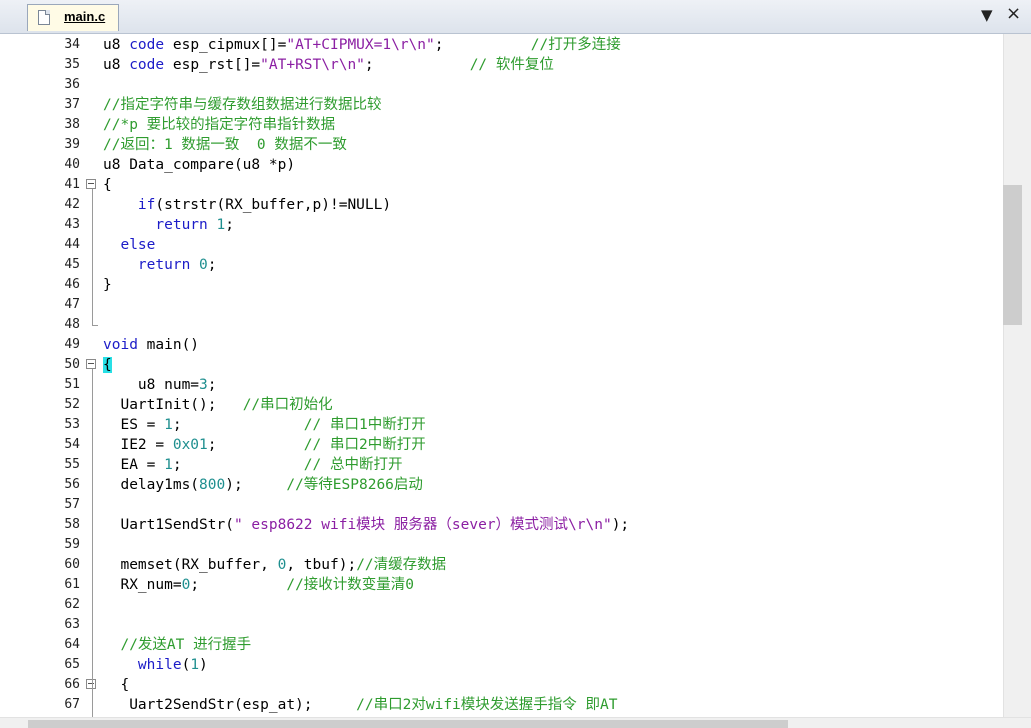 The height and width of the screenshot is (728, 1031). What do you see at coordinates (501, 685) in the screenshot?
I see `code-line: 66 {` at bounding box center [501, 685].